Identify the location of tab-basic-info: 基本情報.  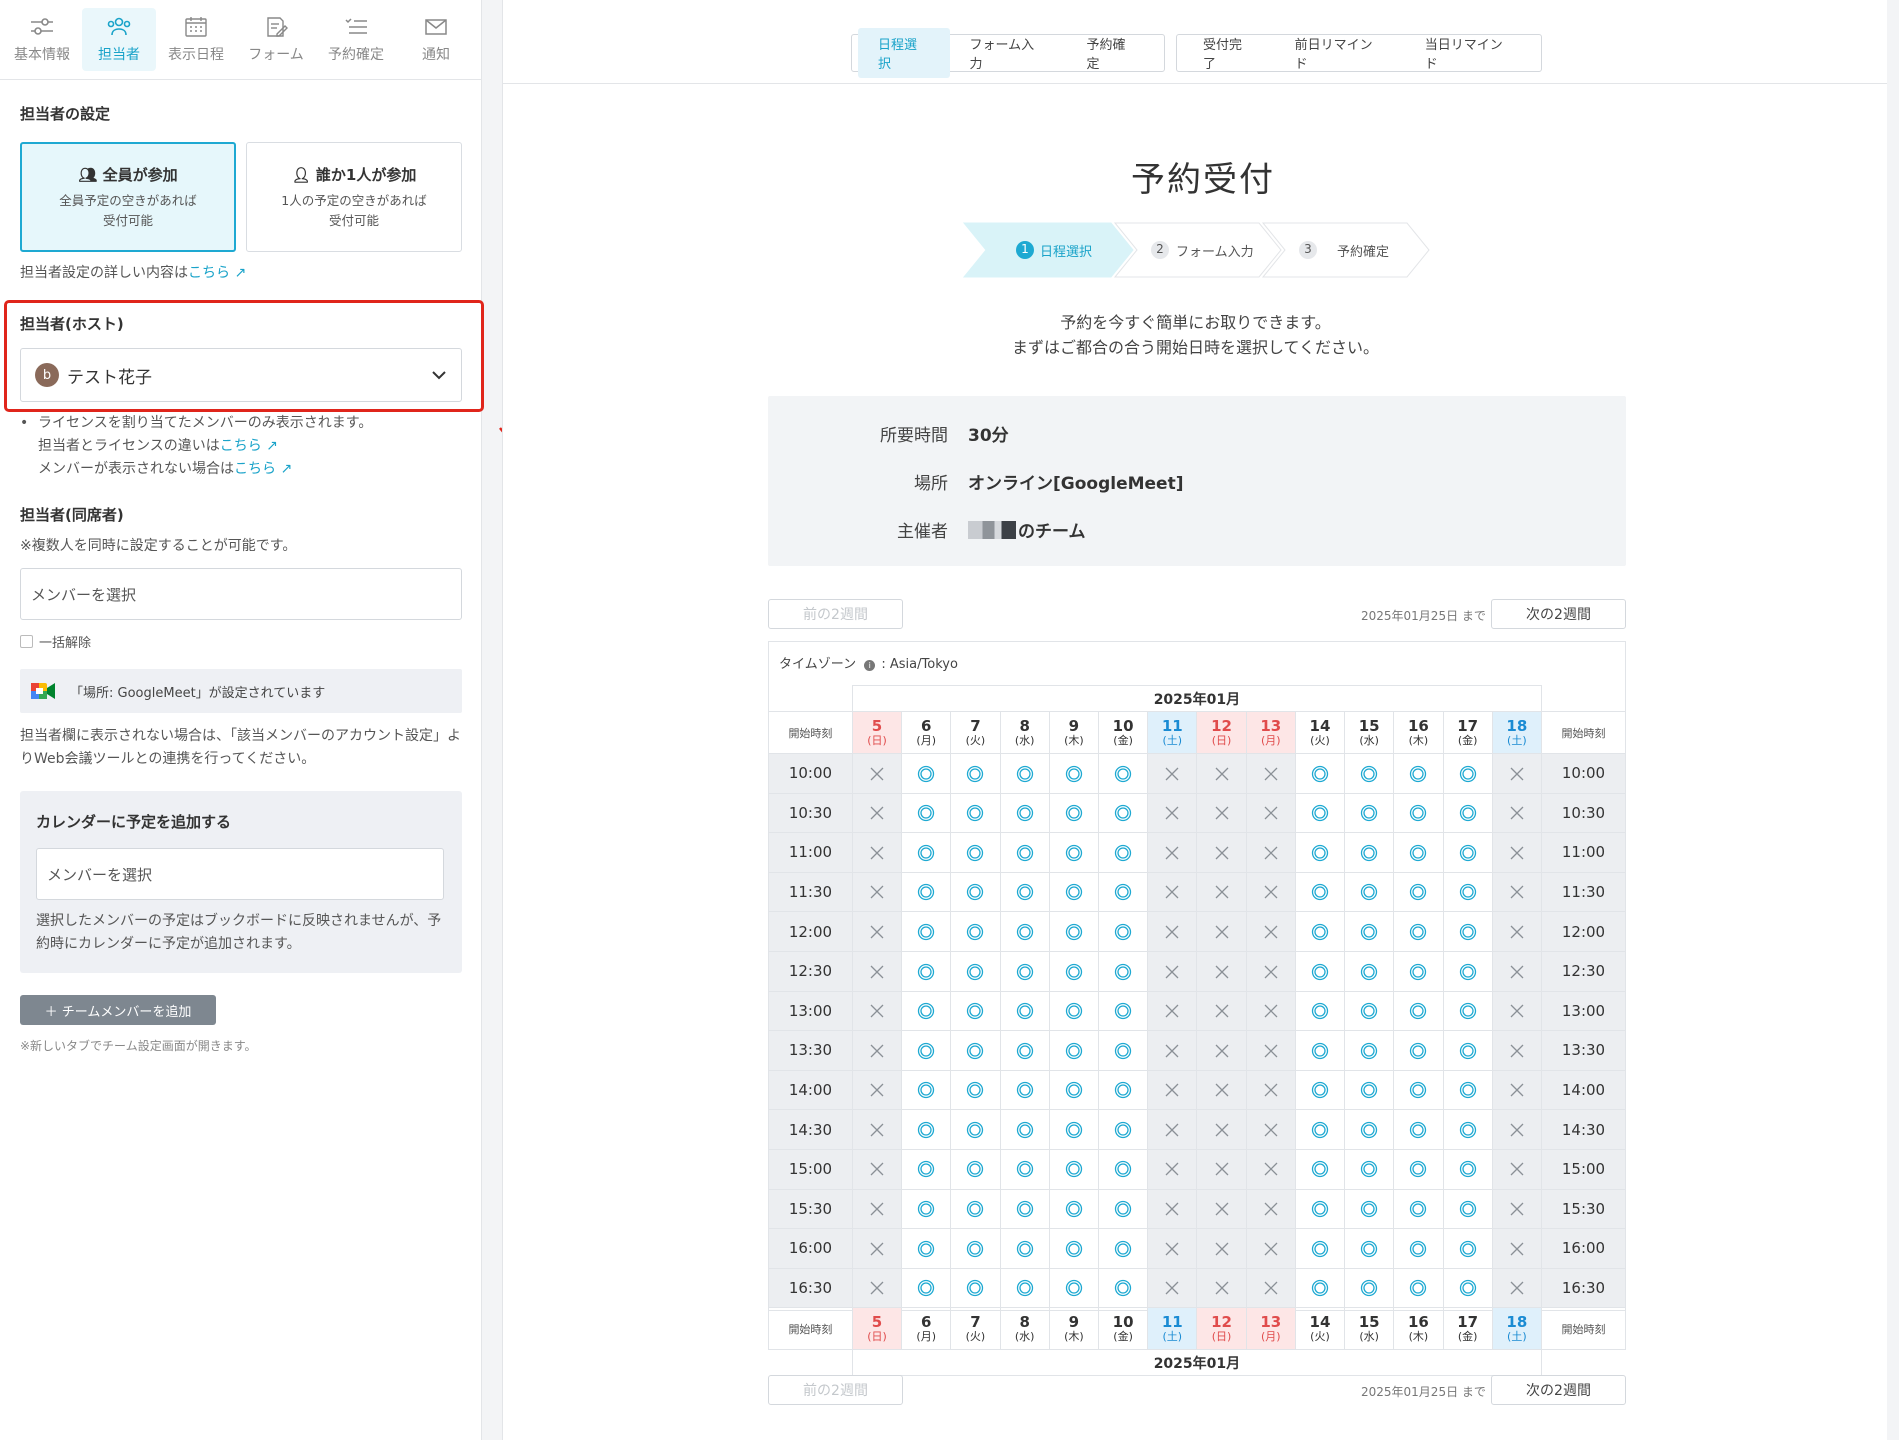
(42, 39).